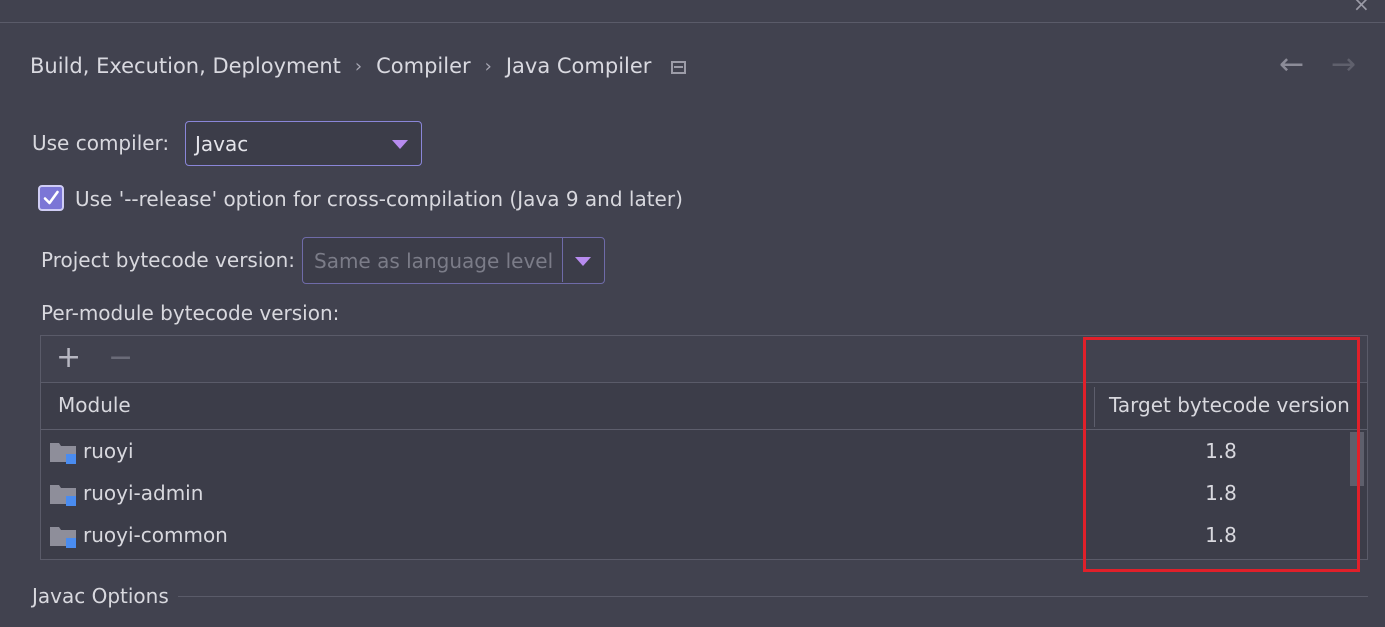  I want to click on release-option-checkbox, so click(51, 198).